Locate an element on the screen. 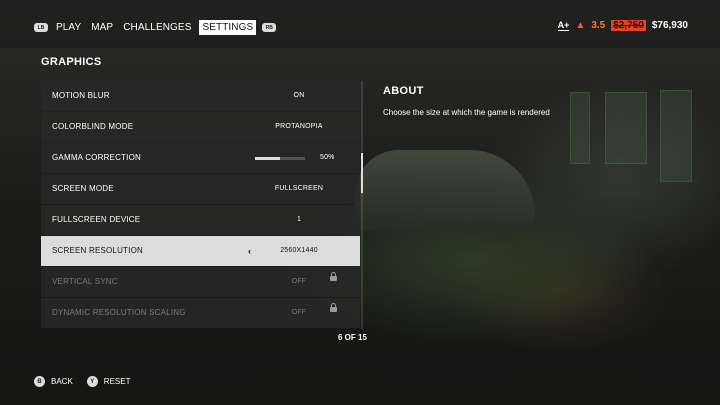 The height and width of the screenshot is (405, 720). reset-button: Y RESET is located at coordinates (108, 381).